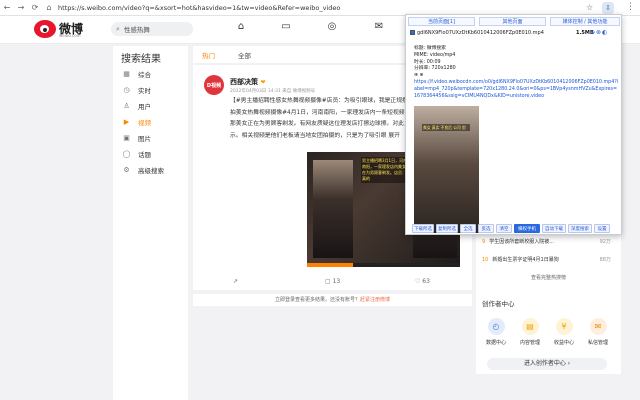 Image resolution: width=640 pixels, height=400 pixels. I want to click on message-nav-icon: ✉, so click(379, 28).